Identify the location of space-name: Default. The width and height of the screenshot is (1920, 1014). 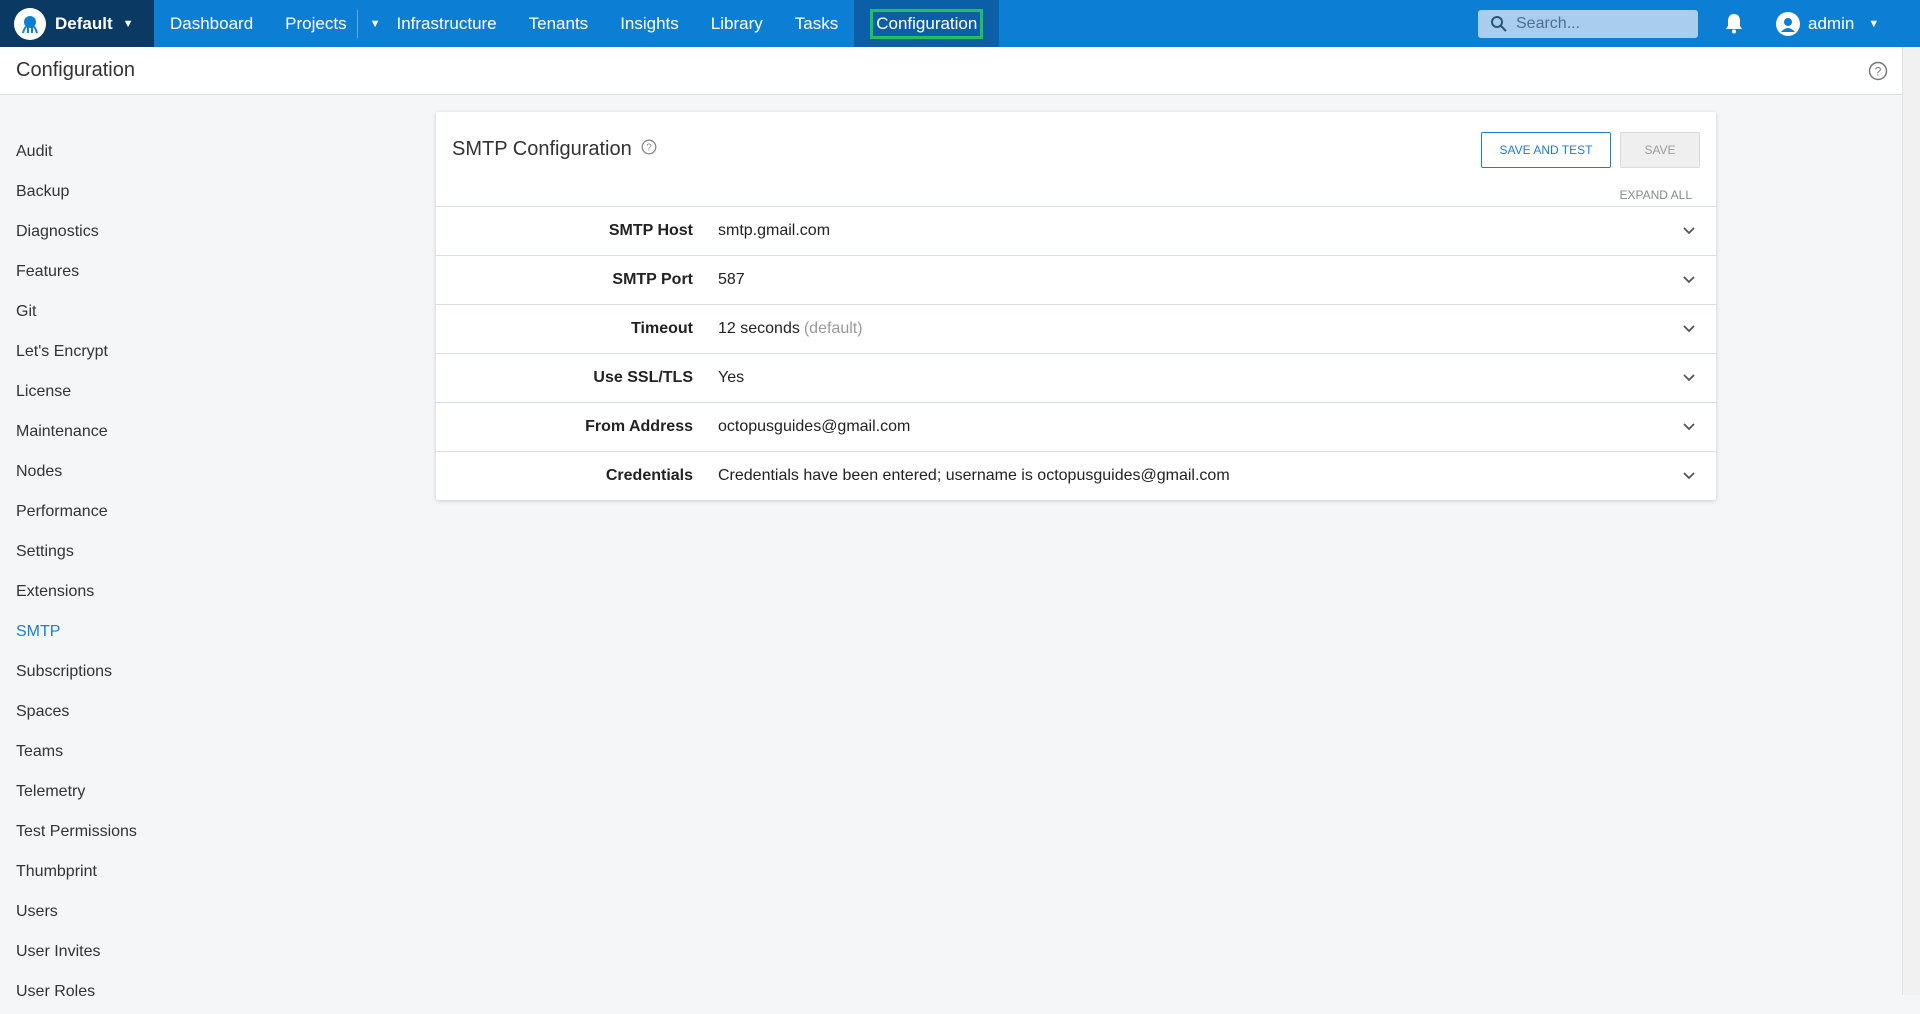
(84, 23).